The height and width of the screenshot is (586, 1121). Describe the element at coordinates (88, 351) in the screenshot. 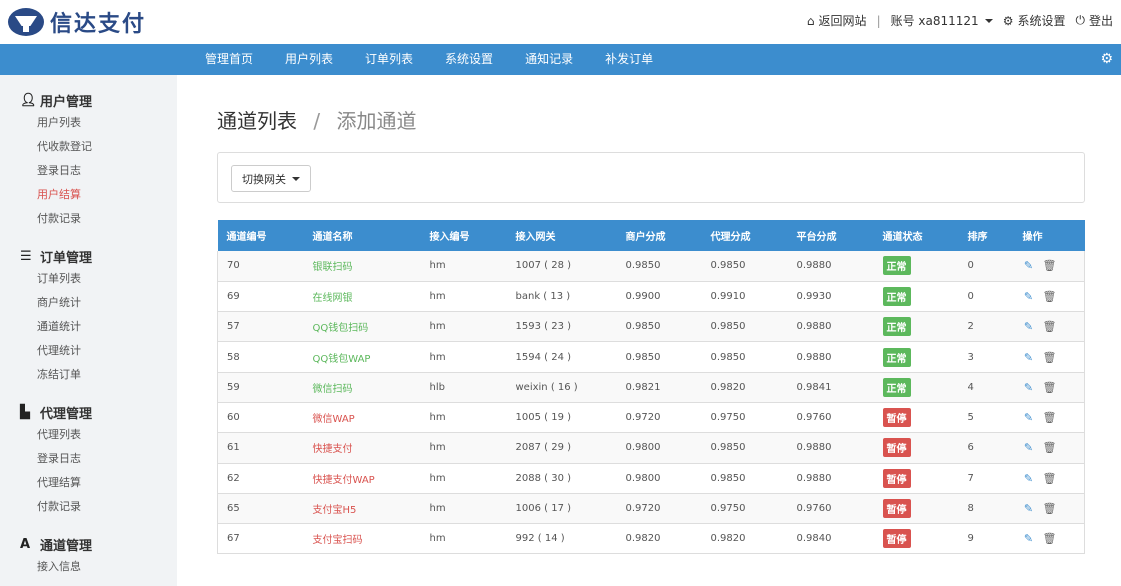

I see `sidebar-item-agent-stats: 代理统计` at that location.